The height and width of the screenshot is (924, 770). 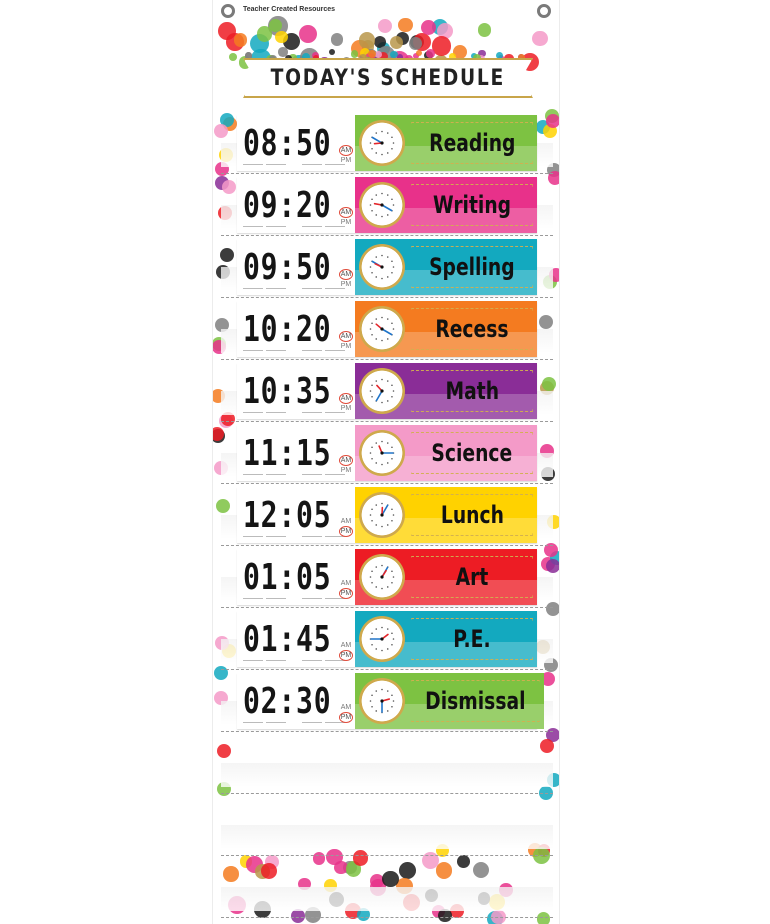 I want to click on time-card: 01:05 AM PM, so click(x=296, y=577).